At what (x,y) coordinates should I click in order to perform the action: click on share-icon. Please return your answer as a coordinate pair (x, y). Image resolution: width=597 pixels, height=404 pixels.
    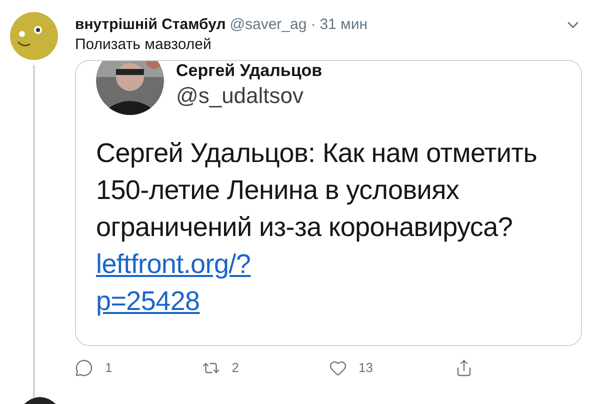
    Looking at the image, I should click on (464, 367).